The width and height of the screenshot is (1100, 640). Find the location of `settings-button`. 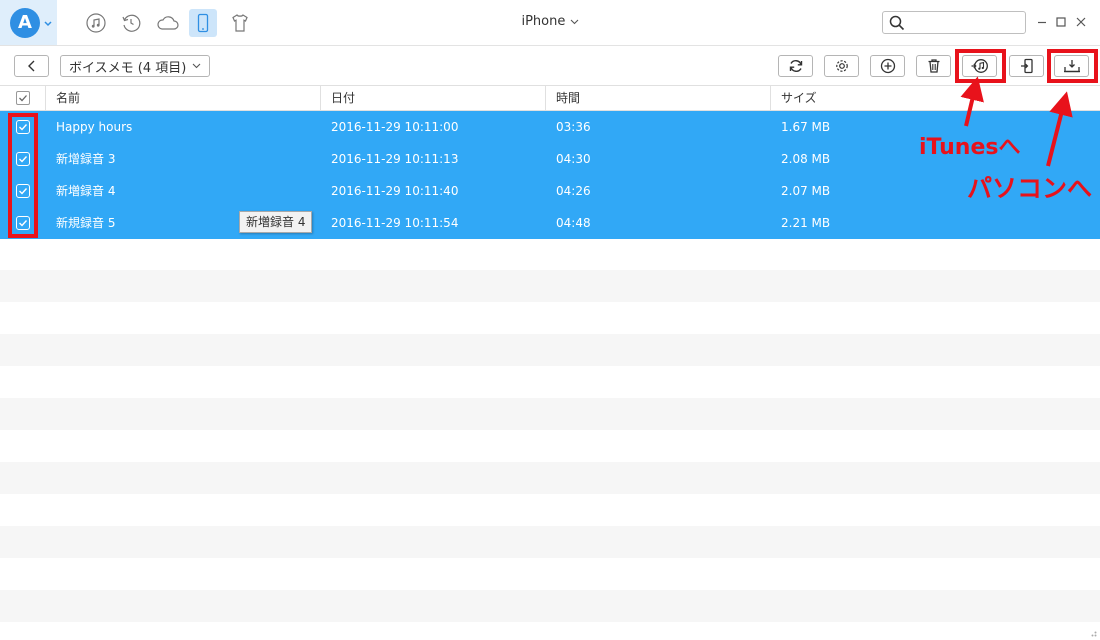

settings-button is located at coordinates (841, 66).